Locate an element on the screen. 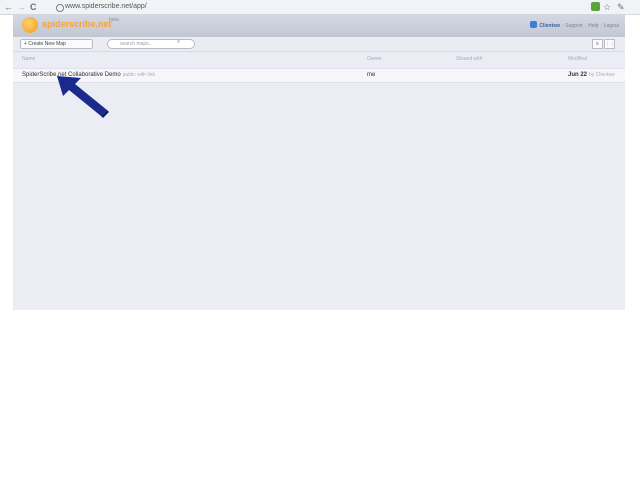 The image size is (640, 480). modified-cell: Jun 22 by Clientsw is located at coordinates (591, 75).